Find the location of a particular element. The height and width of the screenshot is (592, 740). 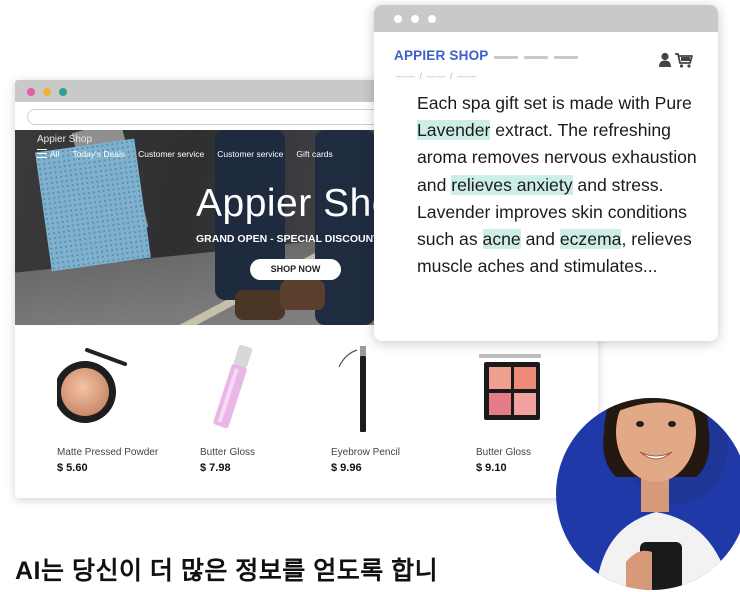

product-name: Matte Pressed Powder is located at coordinates (108, 452).